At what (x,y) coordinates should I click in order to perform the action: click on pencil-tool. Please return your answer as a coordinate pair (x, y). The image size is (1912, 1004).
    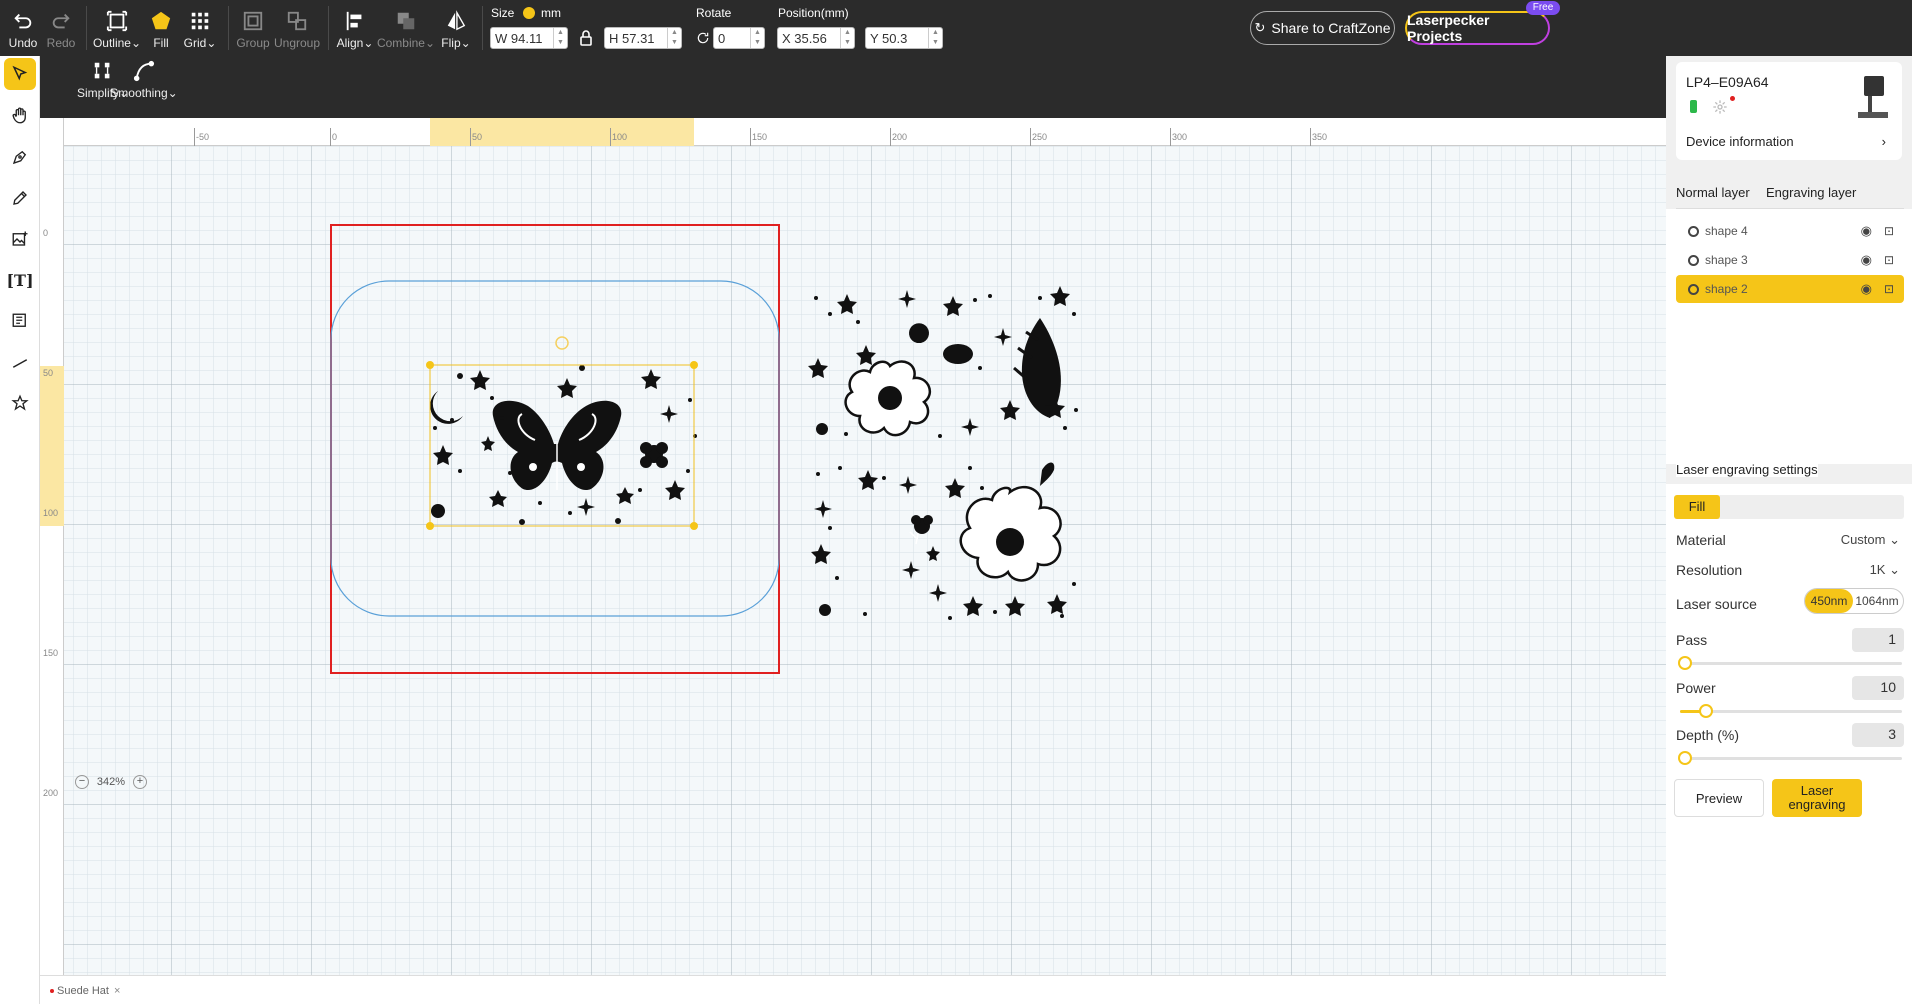
    Looking at the image, I should click on (20, 198).